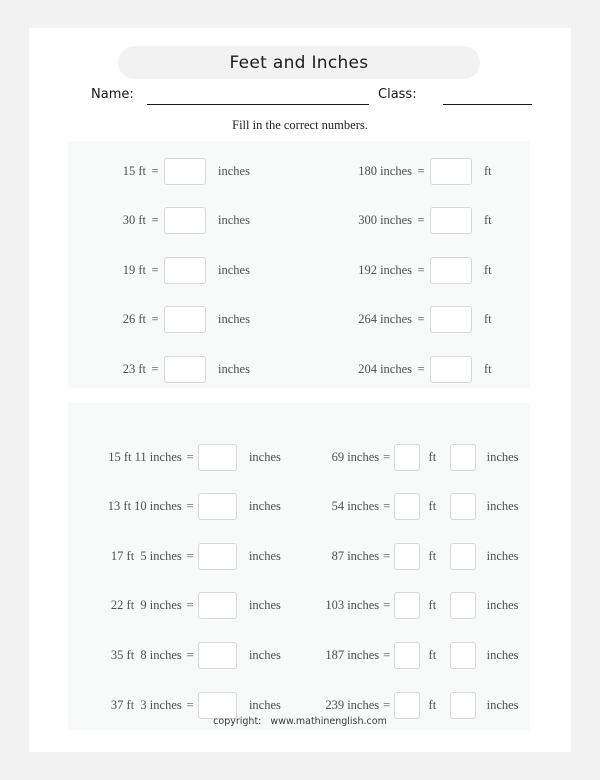 The width and height of the screenshot is (600, 780). Describe the element at coordinates (385, 220) in the screenshot. I see `problem-question: 300 inches` at that location.